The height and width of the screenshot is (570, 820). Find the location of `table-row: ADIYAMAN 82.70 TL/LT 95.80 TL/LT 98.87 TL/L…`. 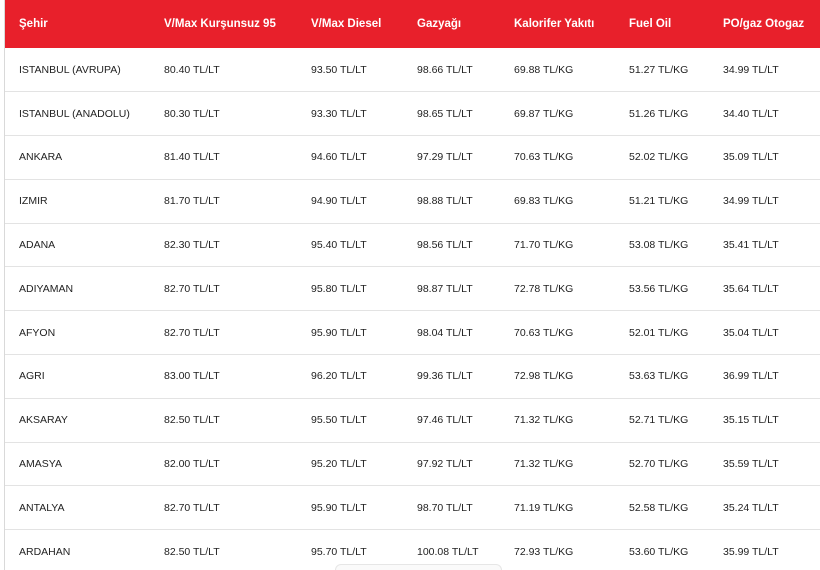

table-row: ADIYAMAN 82.70 TL/LT 95.80 TL/LT 98.87 TL/L… is located at coordinates (412, 289).